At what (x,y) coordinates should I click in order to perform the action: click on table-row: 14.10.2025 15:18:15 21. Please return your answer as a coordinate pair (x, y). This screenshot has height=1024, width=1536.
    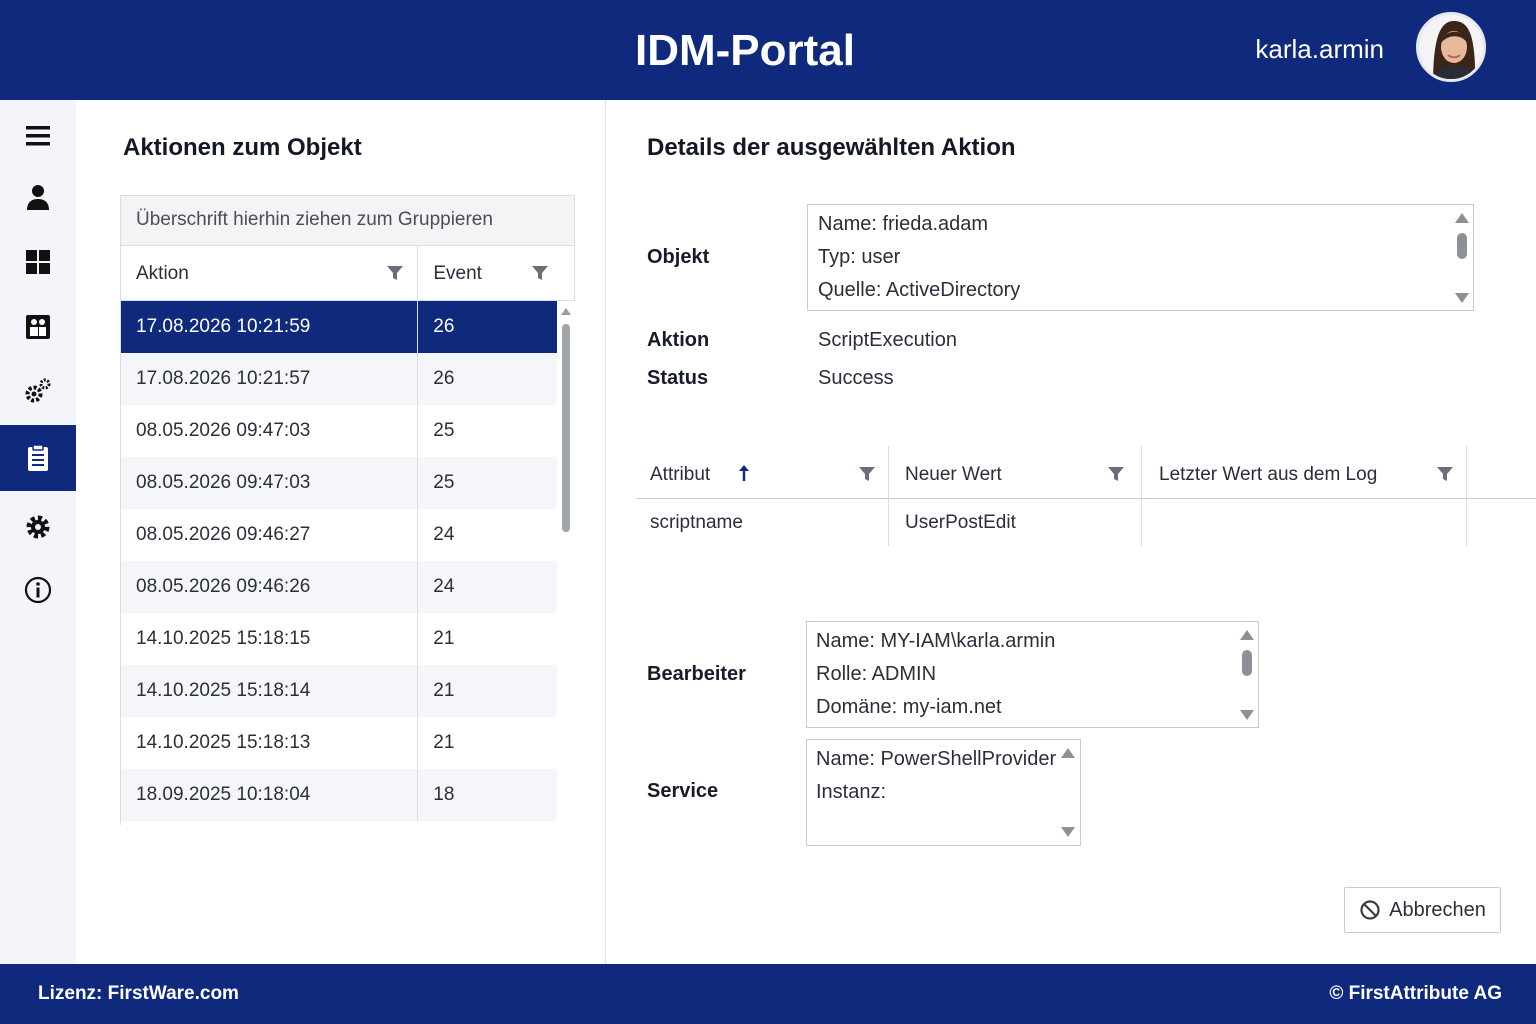
    Looking at the image, I should click on (339, 639).